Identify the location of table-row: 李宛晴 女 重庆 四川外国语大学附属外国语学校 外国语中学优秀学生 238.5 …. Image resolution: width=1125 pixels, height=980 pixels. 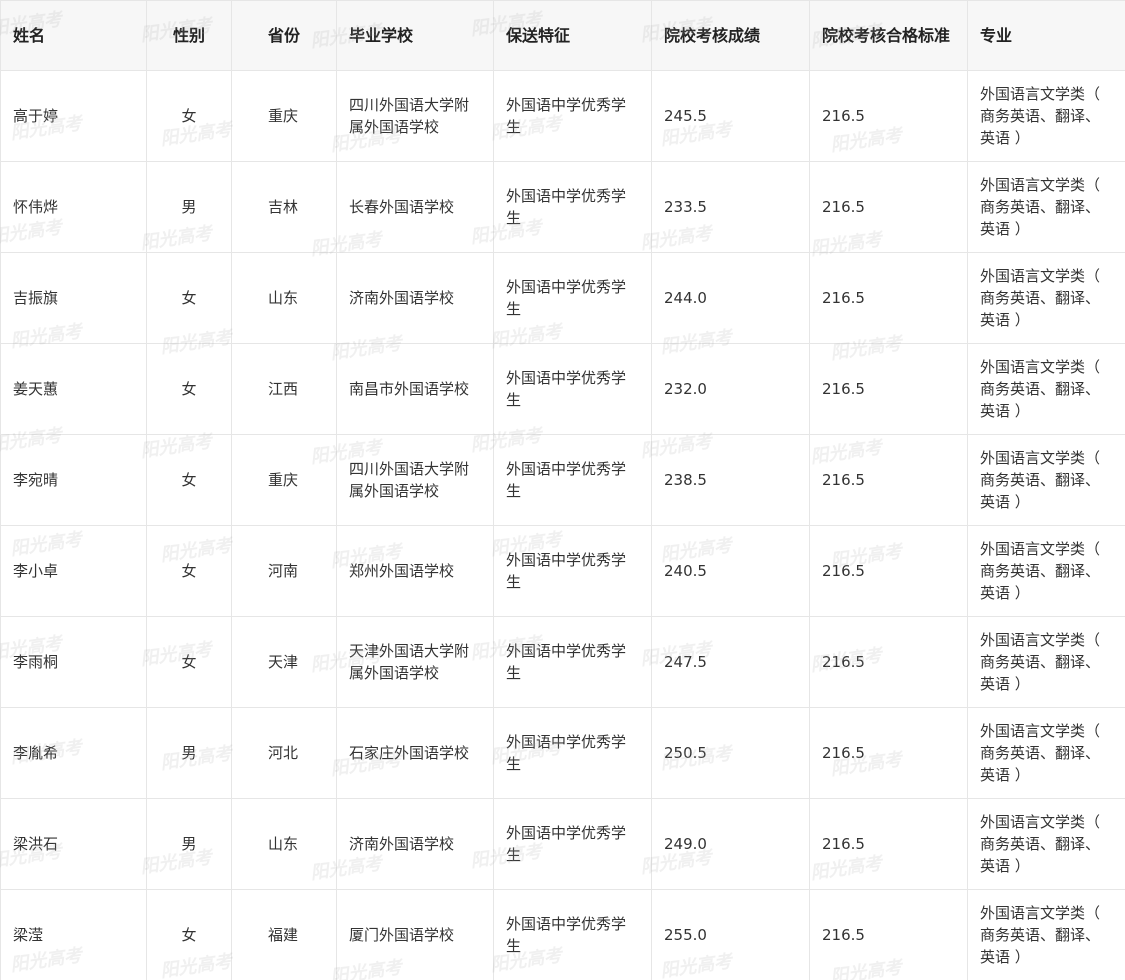
(562, 480).